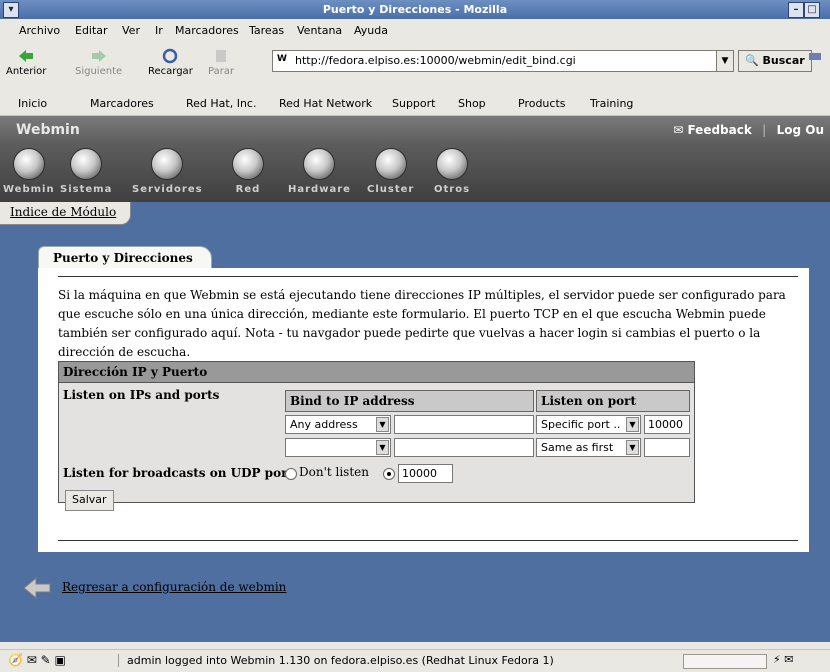 The height and width of the screenshot is (672, 830). What do you see at coordinates (167, 164) in the screenshot?
I see `servers-icon` at bounding box center [167, 164].